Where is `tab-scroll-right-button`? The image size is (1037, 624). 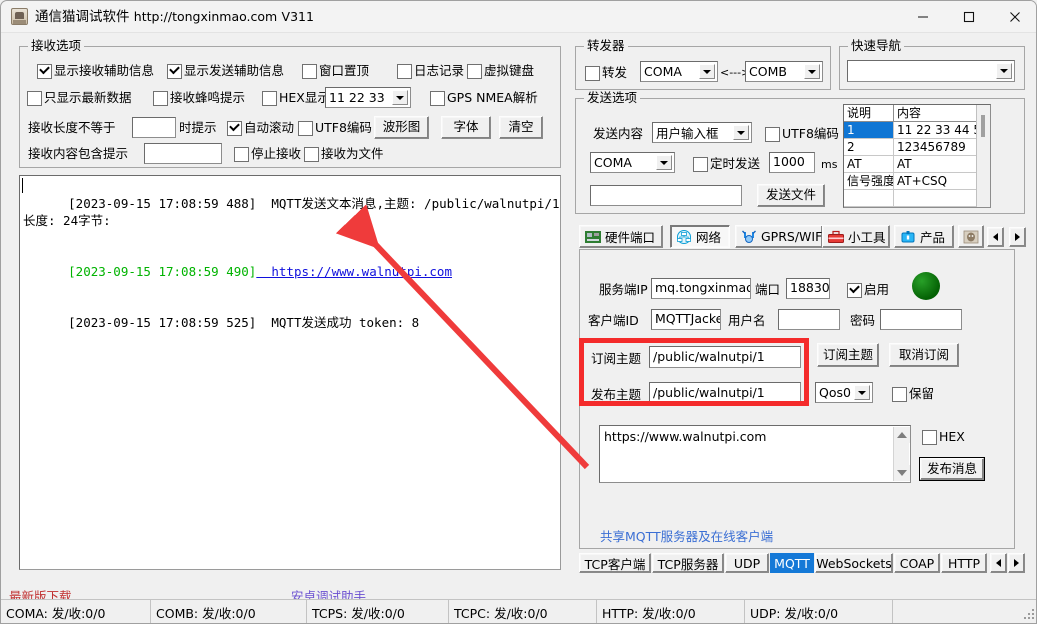
tab-scroll-right-button is located at coordinates (1017, 237).